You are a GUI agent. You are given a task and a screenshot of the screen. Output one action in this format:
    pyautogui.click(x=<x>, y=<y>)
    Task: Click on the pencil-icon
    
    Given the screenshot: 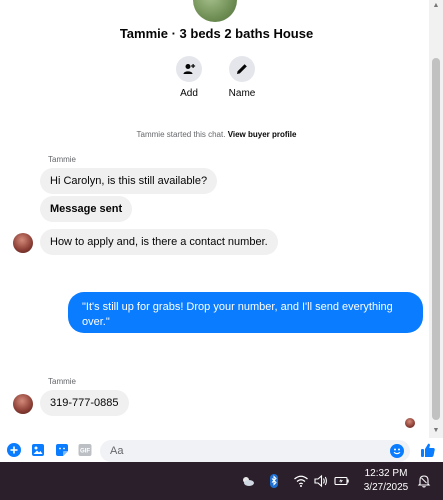 What is the action you would take?
    pyautogui.click(x=242, y=69)
    